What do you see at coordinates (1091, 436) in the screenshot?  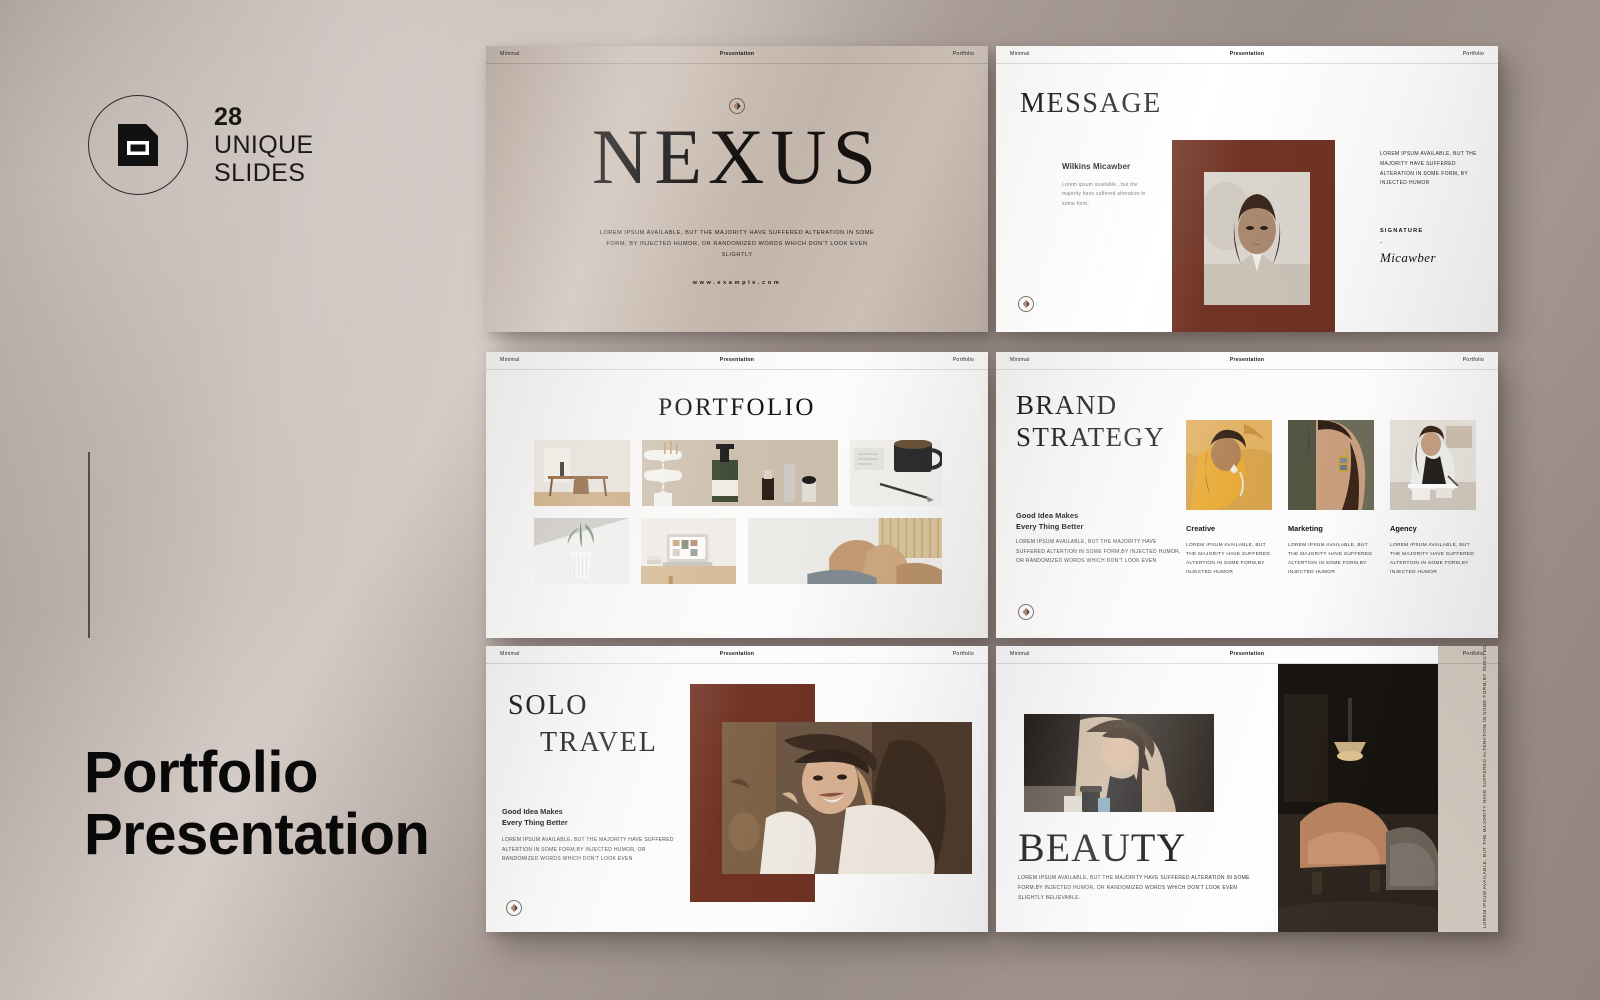 I see `slide-title-line2: STRATEGY` at bounding box center [1091, 436].